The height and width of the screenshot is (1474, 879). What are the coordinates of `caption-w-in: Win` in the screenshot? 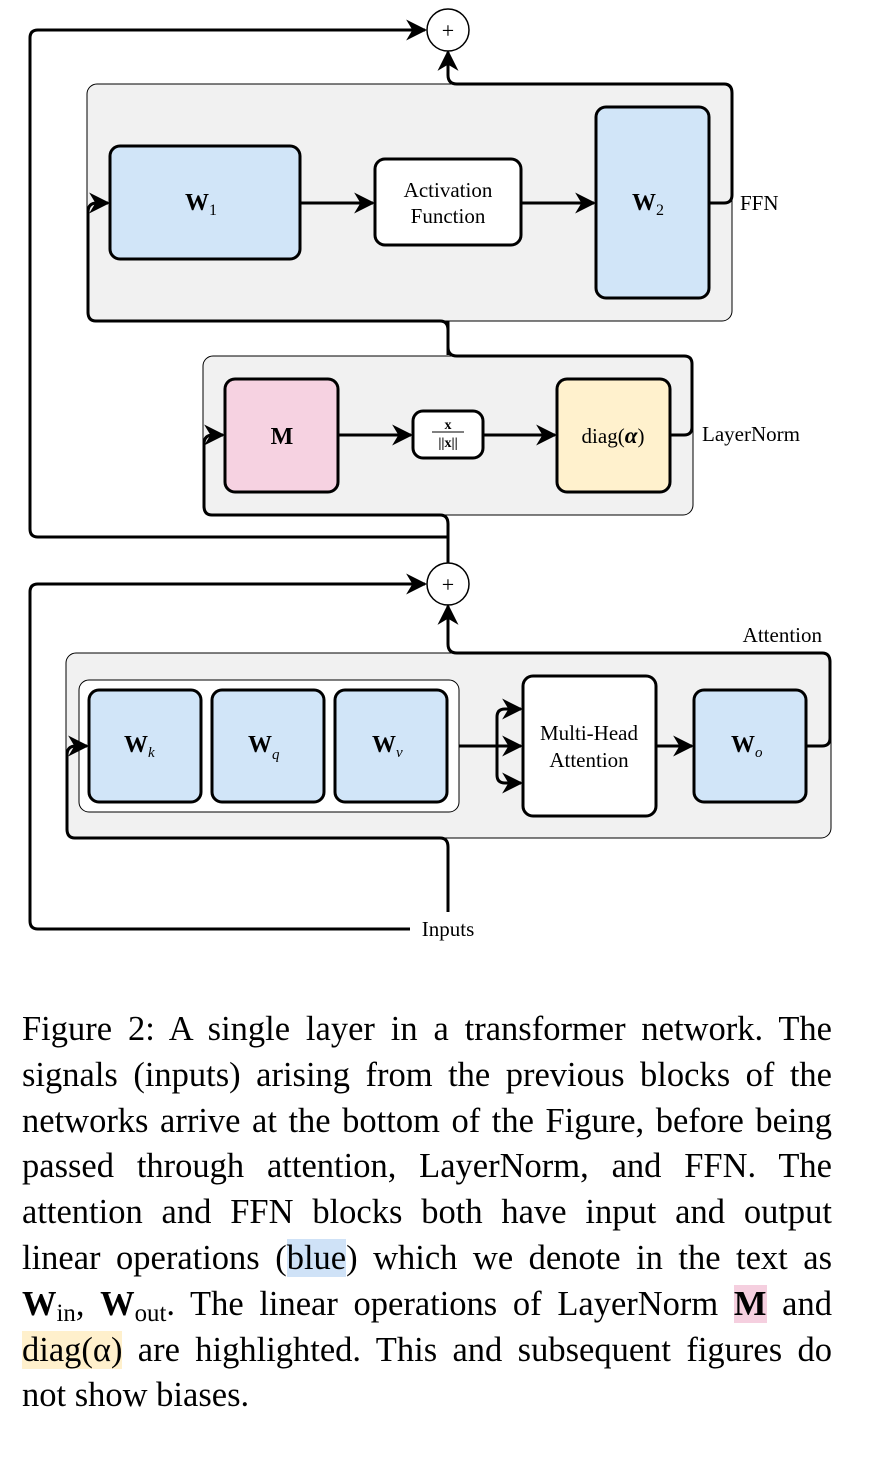 It's located at (49, 1305).